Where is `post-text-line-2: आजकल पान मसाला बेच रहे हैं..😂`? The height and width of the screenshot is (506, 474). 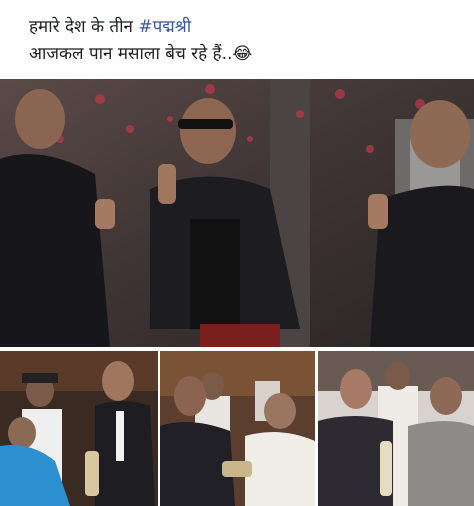 post-text-line-2: आजकल पान मसाला बेच रहे हैं..😂 is located at coordinates (141, 54).